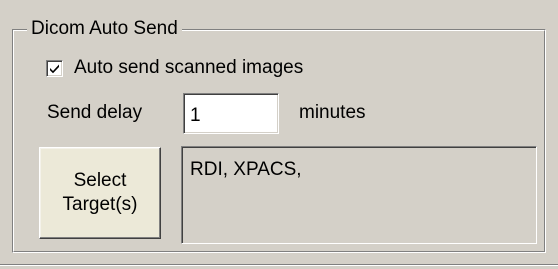 Image resolution: width=558 pixels, height=269 pixels. I want to click on auto-send-checkbox-row: Auto send scanned images, so click(174, 68).